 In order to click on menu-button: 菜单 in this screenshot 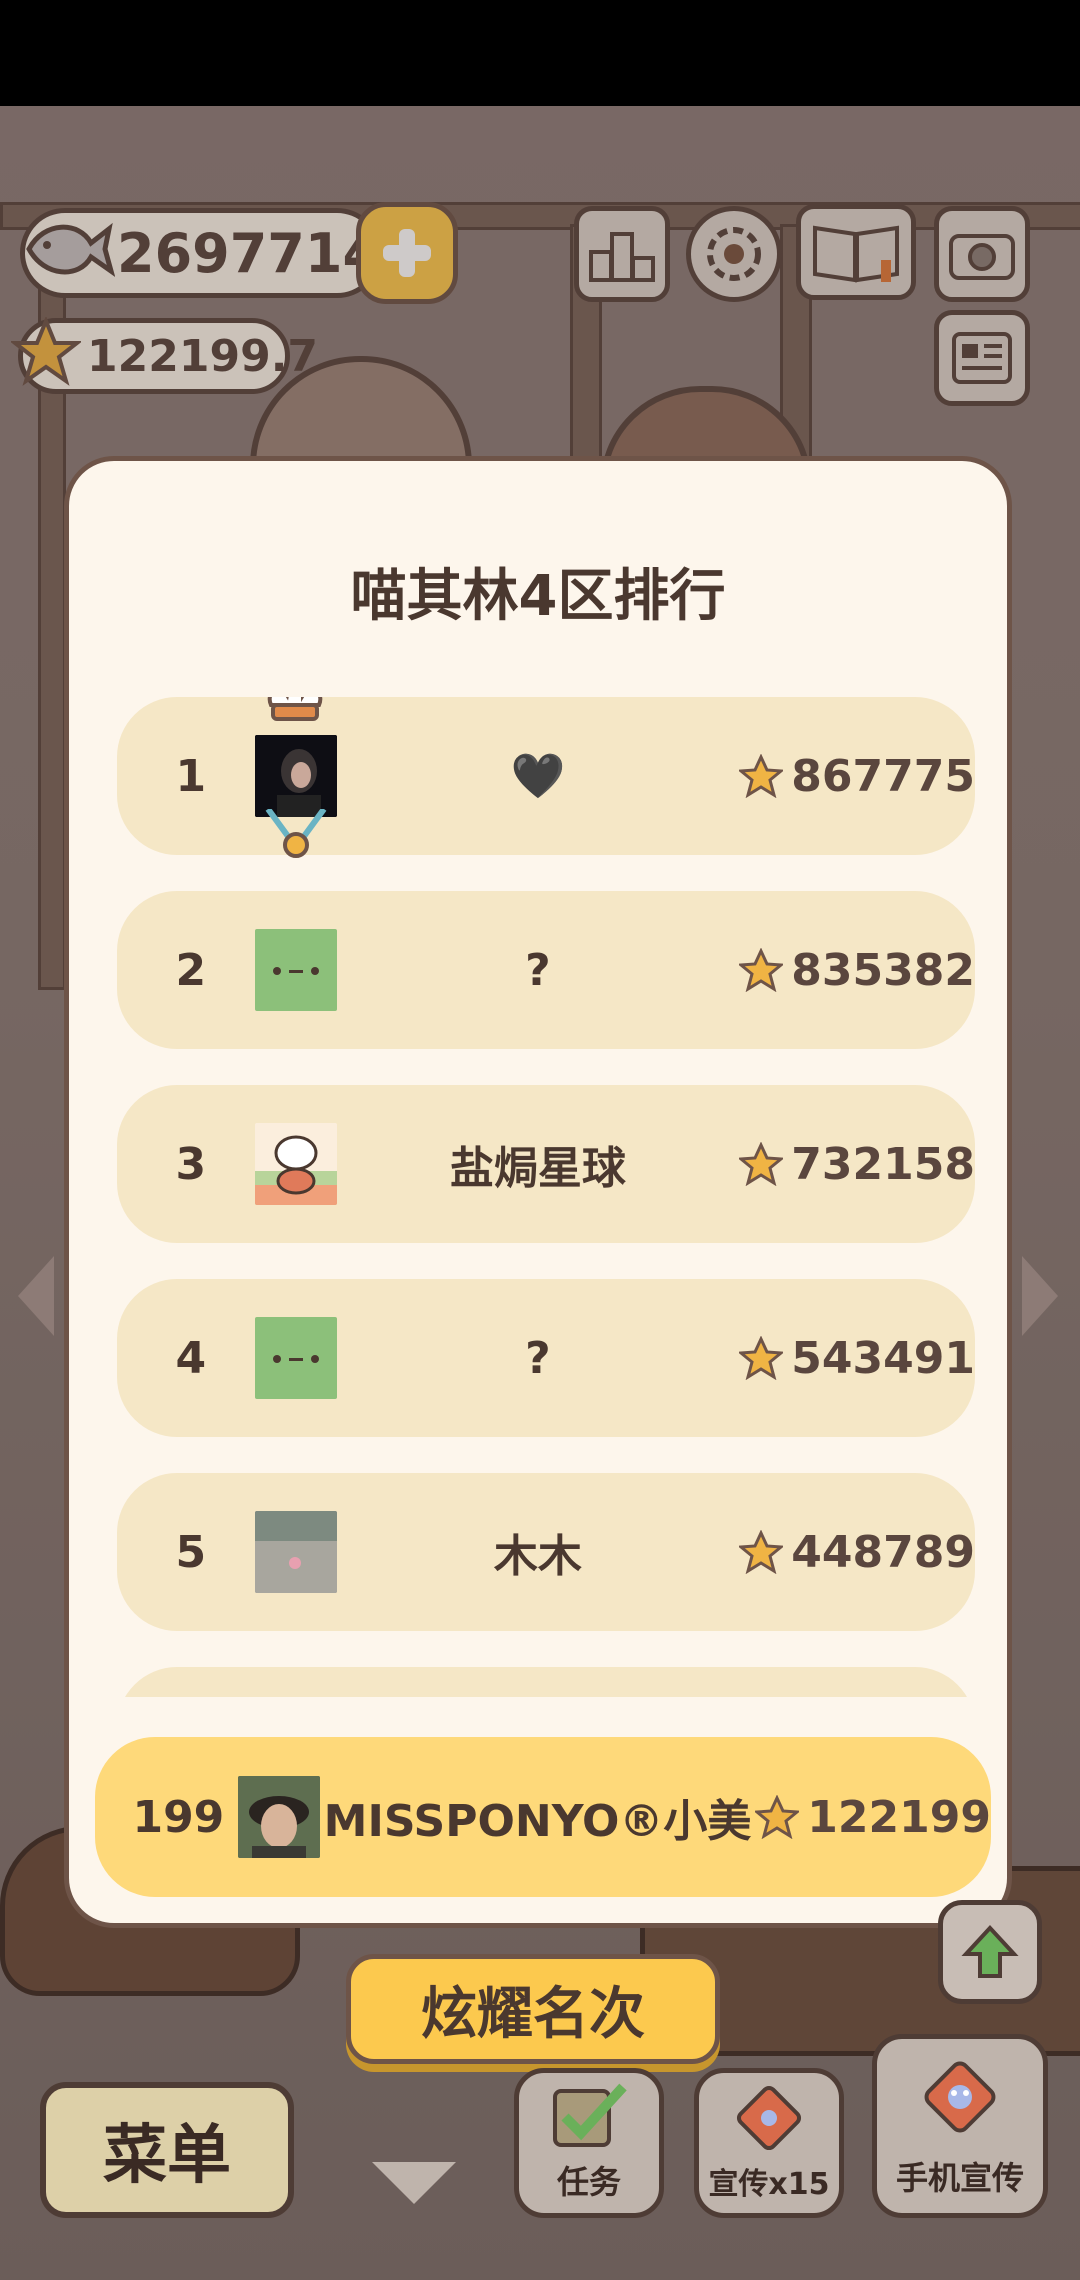, I will do `click(167, 2150)`.